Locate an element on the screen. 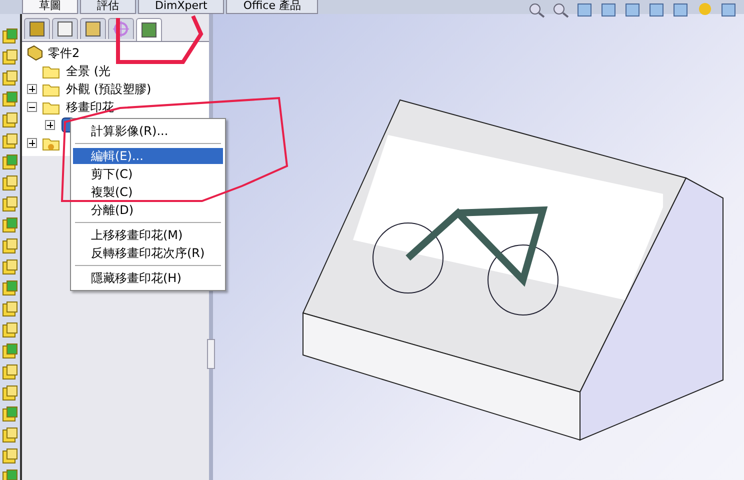 Image resolution: width=744 pixels, height=480 pixels. menu-item: 反轉移畫印花次序(R) is located at coordinates (148, 253).